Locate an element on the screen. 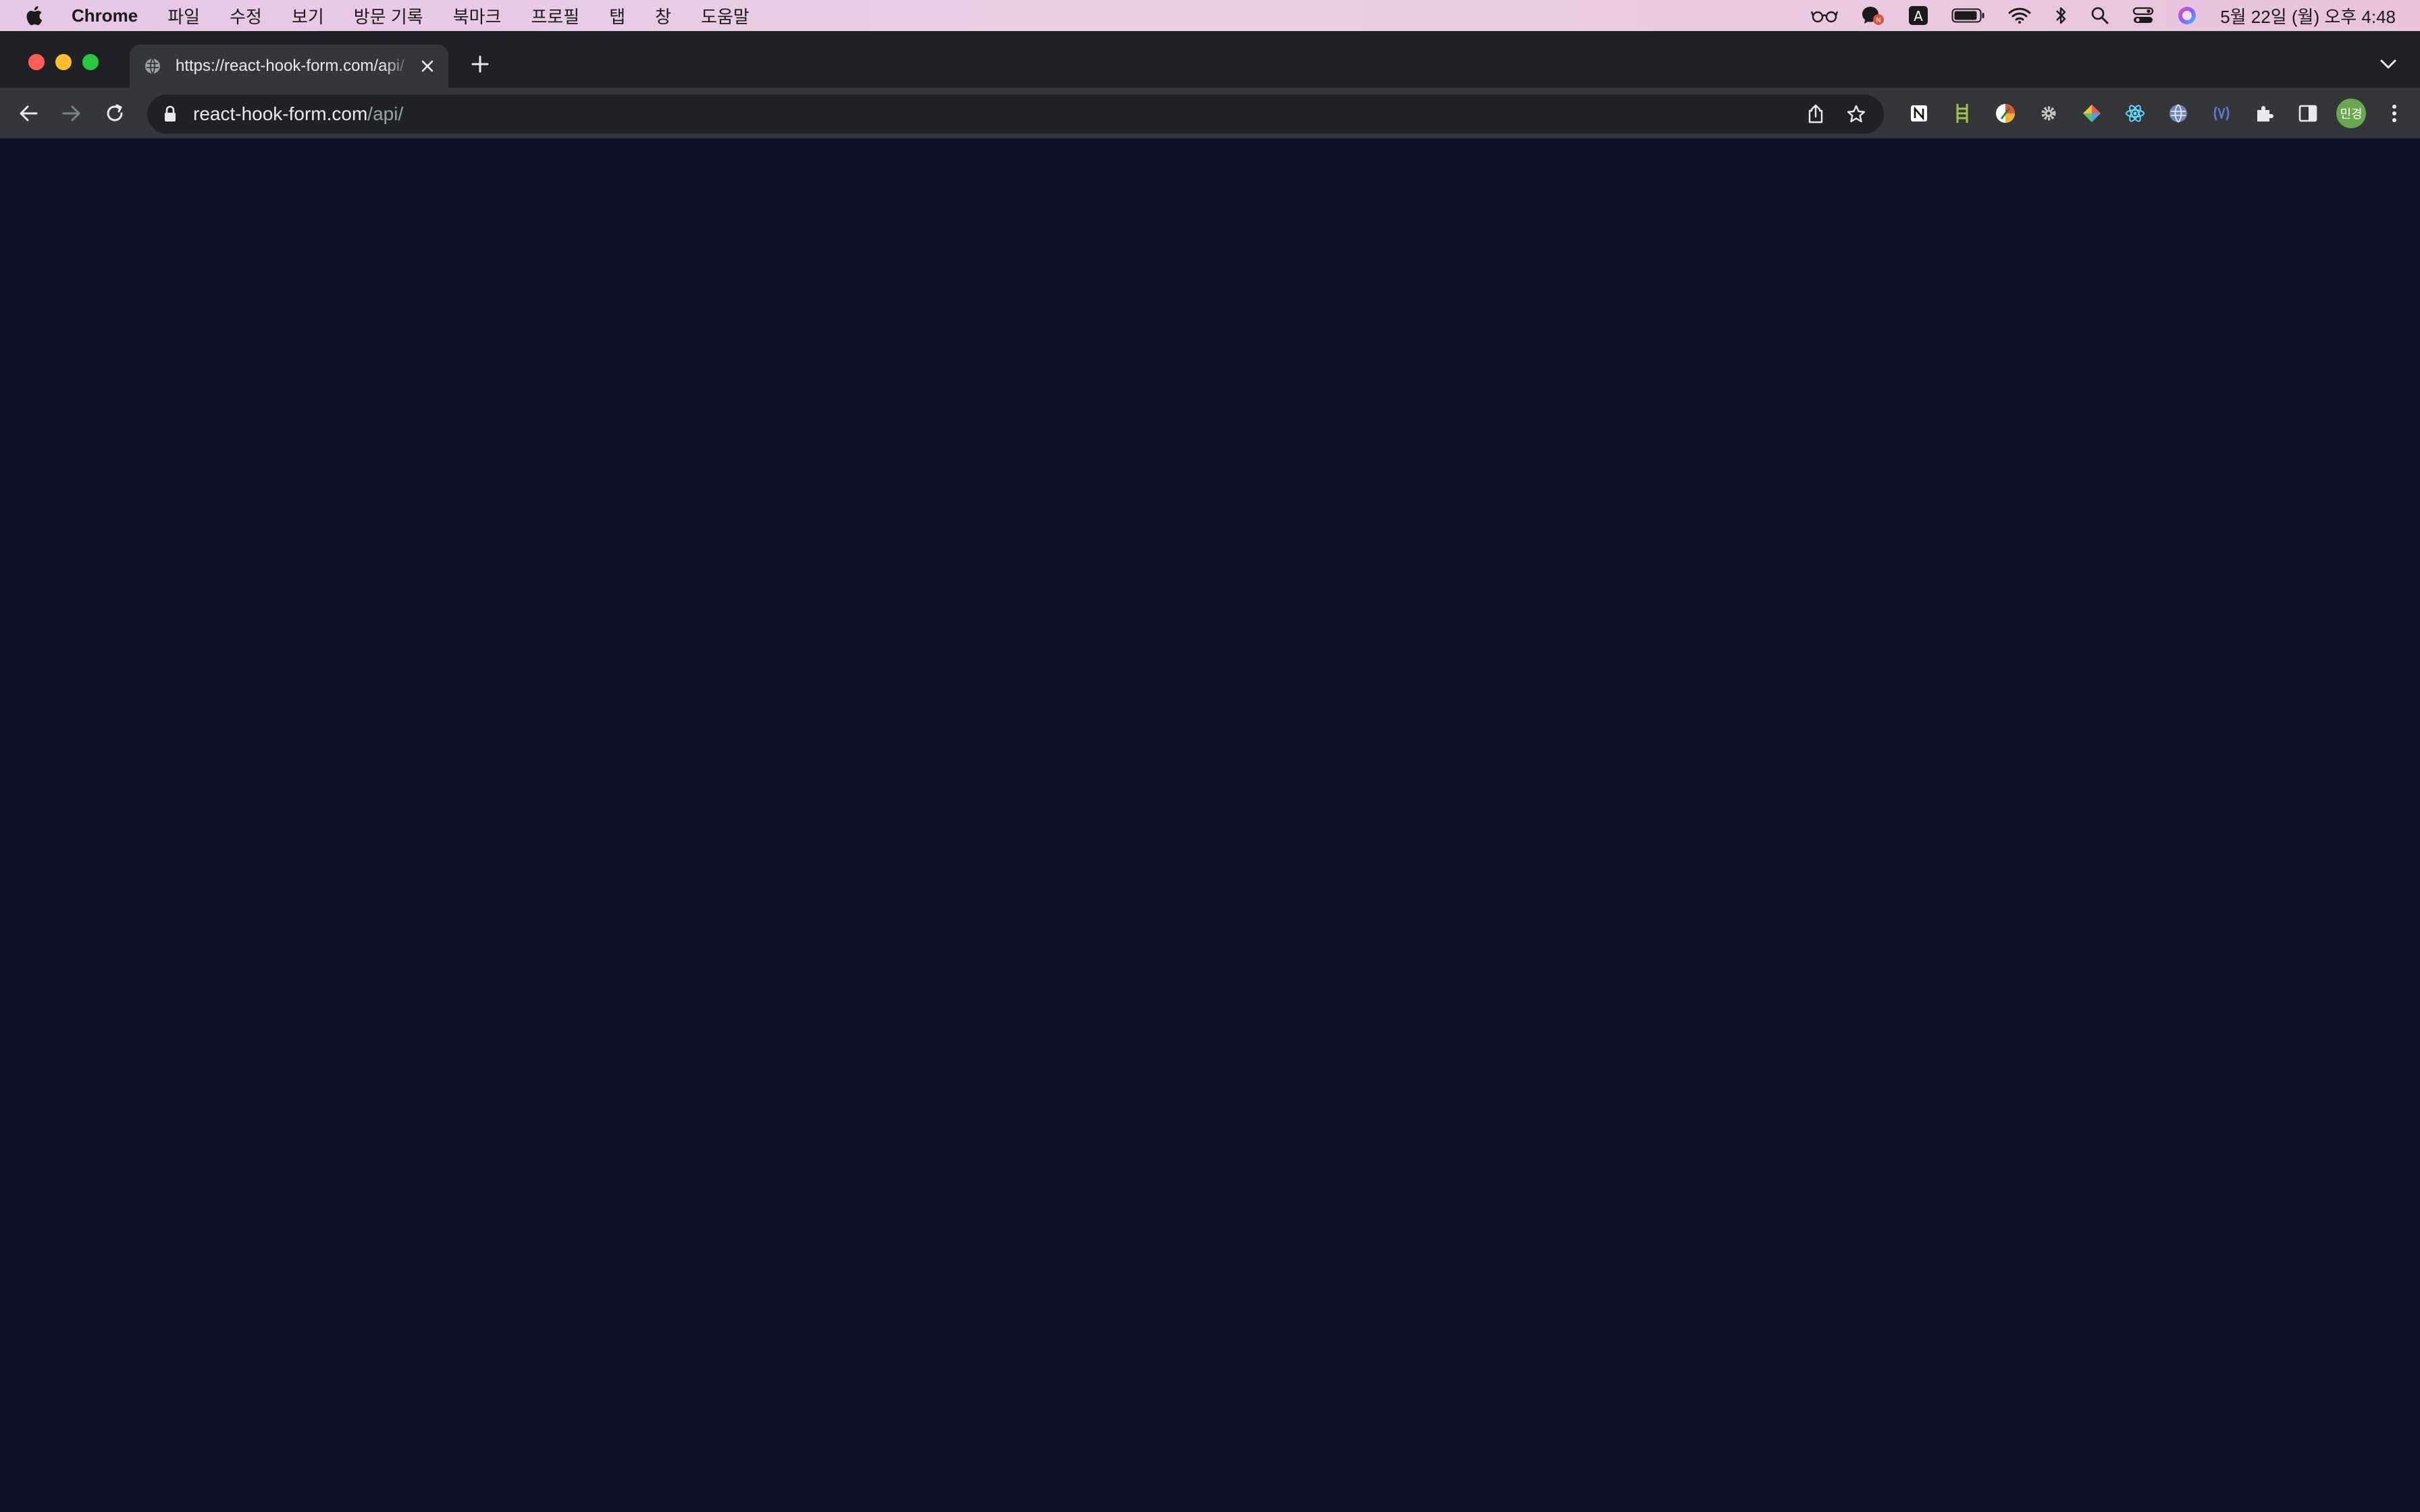 This screenshot has height=1512, width=2420. back-arrow-icon is located at coordinates (28, 114).